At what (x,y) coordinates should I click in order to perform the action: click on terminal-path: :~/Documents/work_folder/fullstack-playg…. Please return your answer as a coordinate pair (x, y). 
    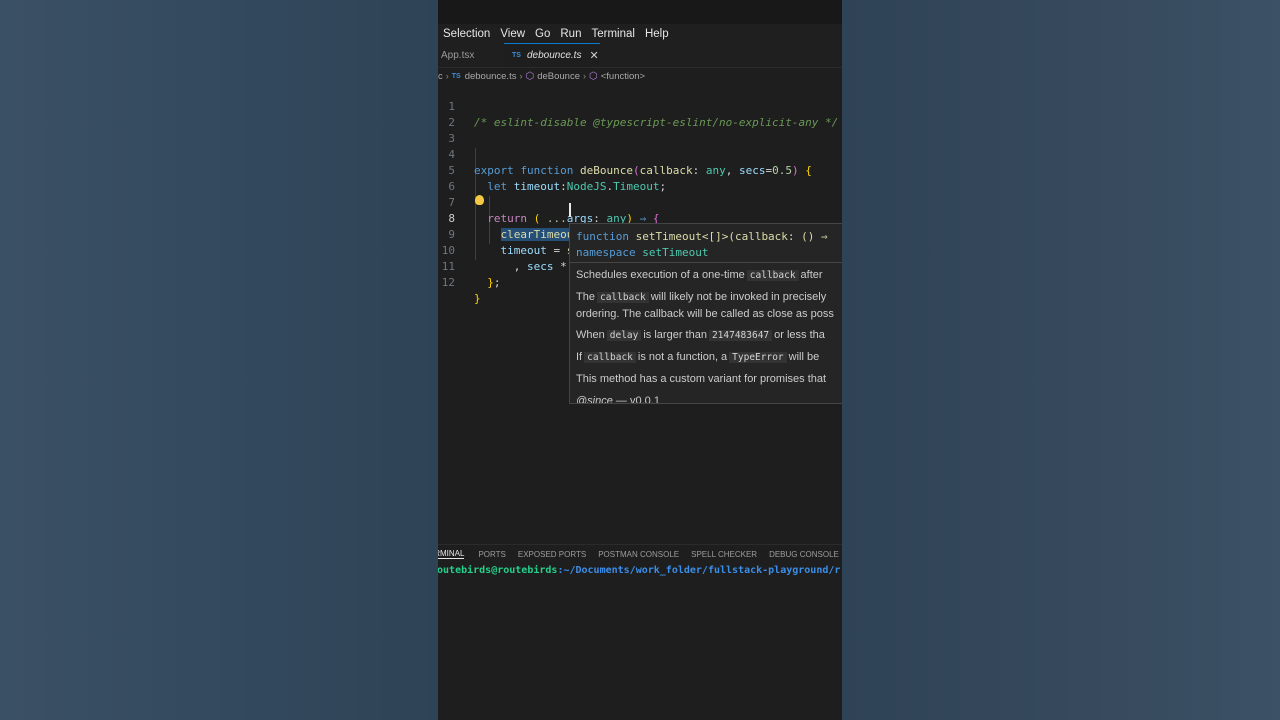
    Looking at the image, I should click on (699, 570).